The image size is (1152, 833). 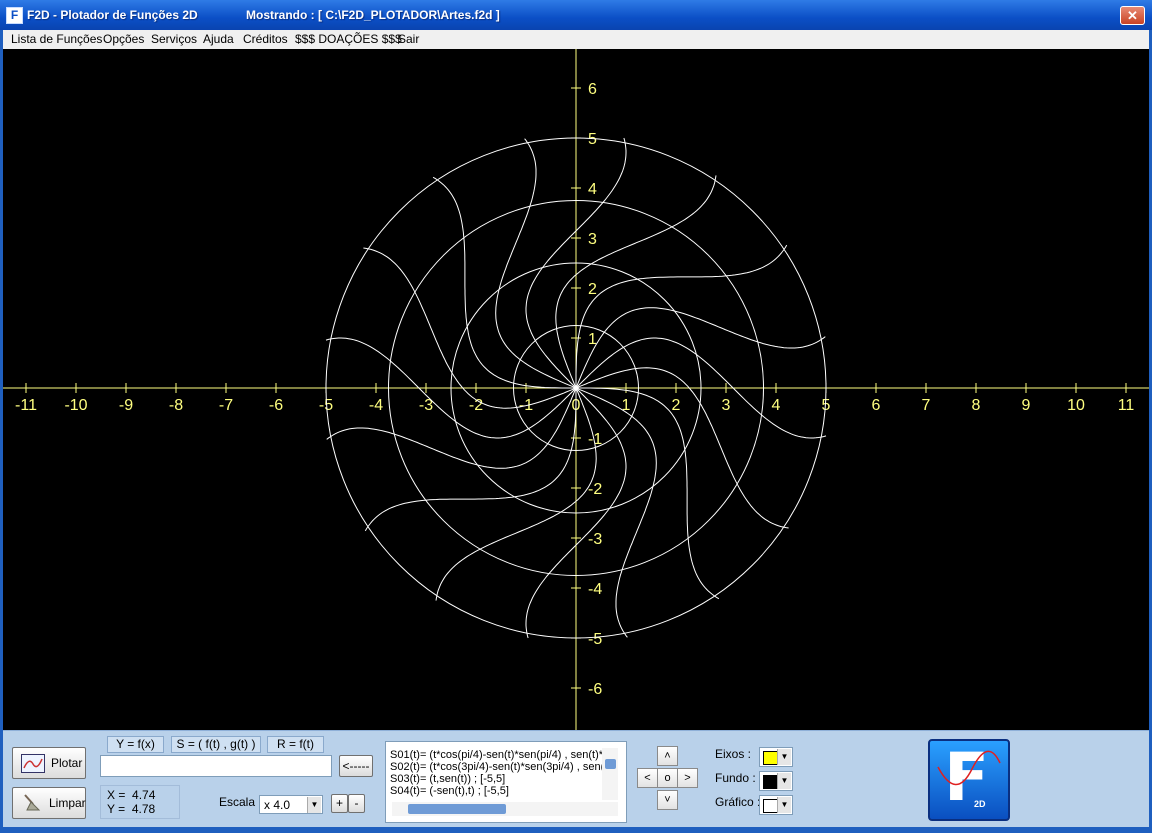 What do you see at coordinates (776, 405) in the screenshot?
I see `x-tick-label: 4` at bounding box center [776, 405].